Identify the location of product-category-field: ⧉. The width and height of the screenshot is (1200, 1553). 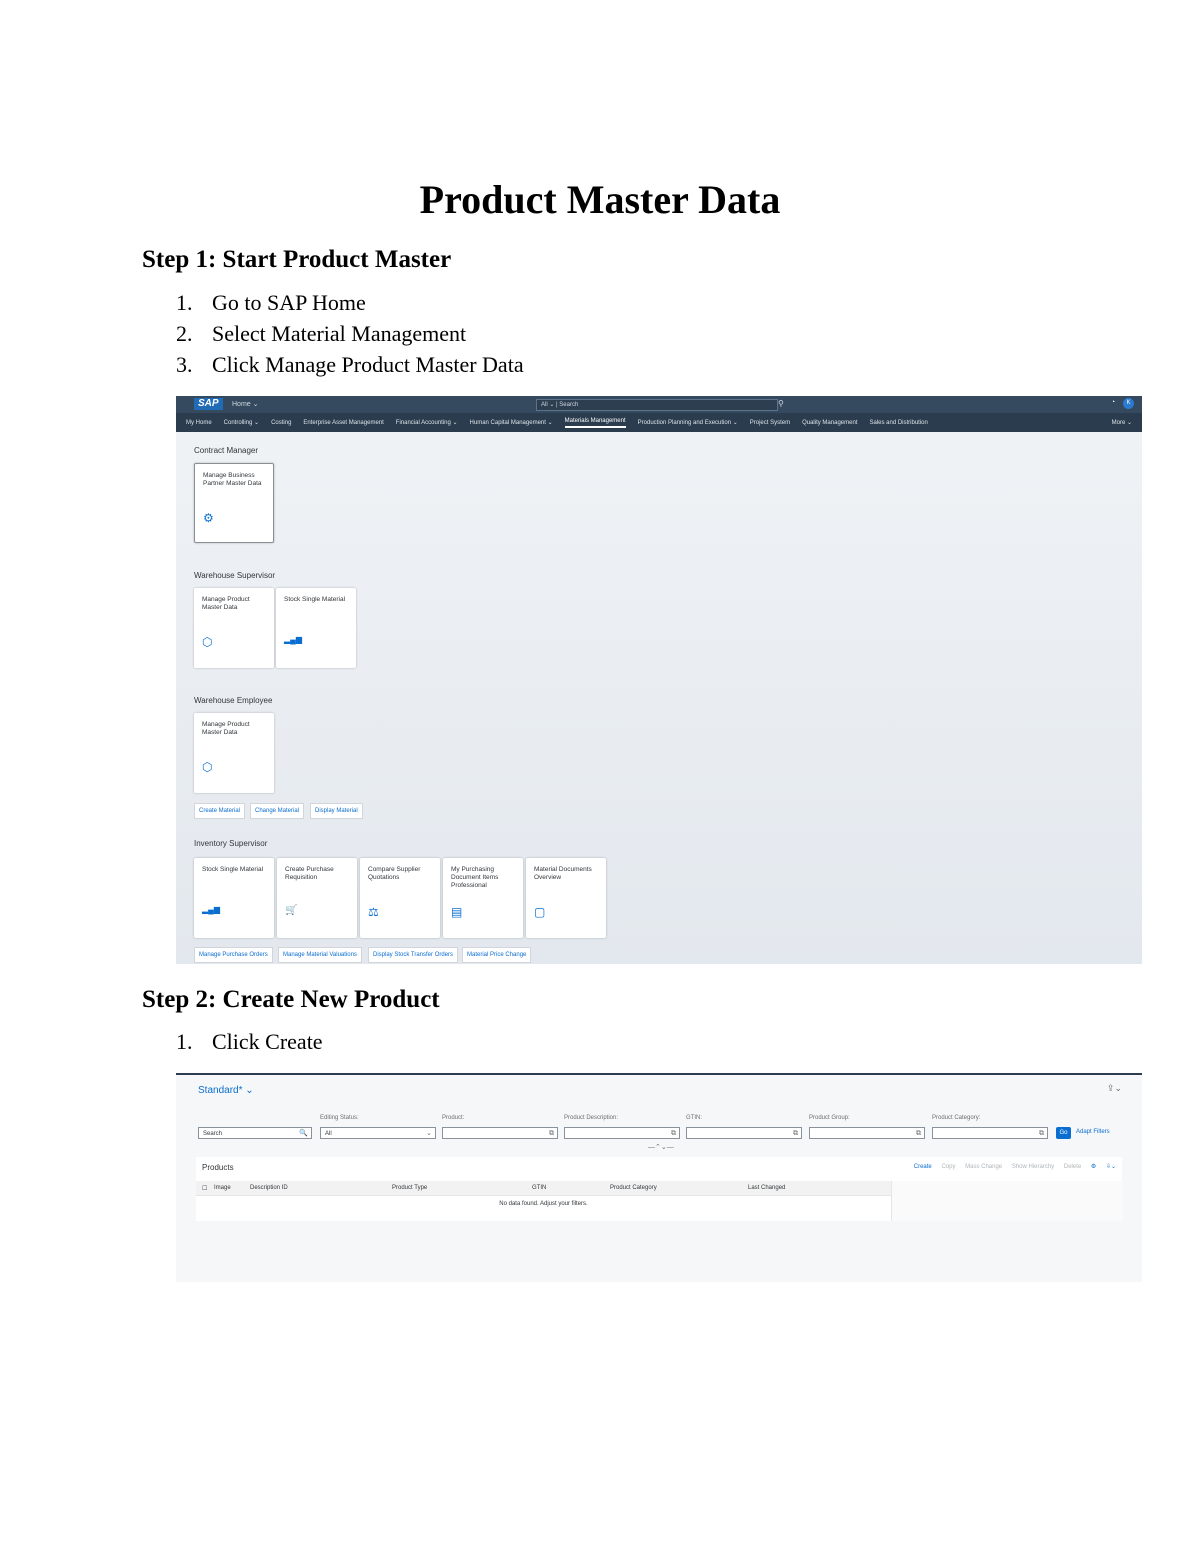
(990, 1133).